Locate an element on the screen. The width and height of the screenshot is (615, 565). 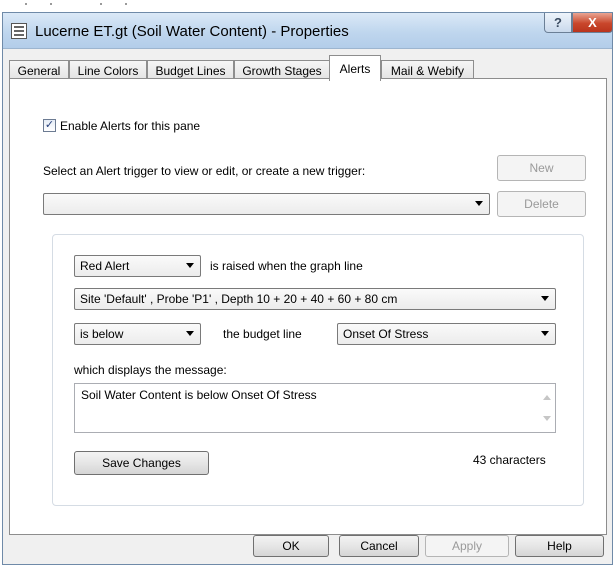
tab-alerts: Alerts is located at coordinates (355, 68).